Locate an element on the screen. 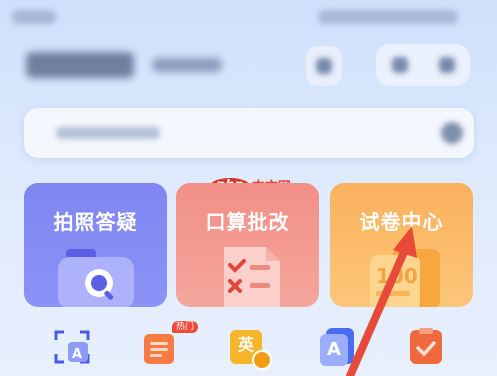 The height and width of the screenshot is (376, 497). app-subtitle is located at coordinates (187, 65).